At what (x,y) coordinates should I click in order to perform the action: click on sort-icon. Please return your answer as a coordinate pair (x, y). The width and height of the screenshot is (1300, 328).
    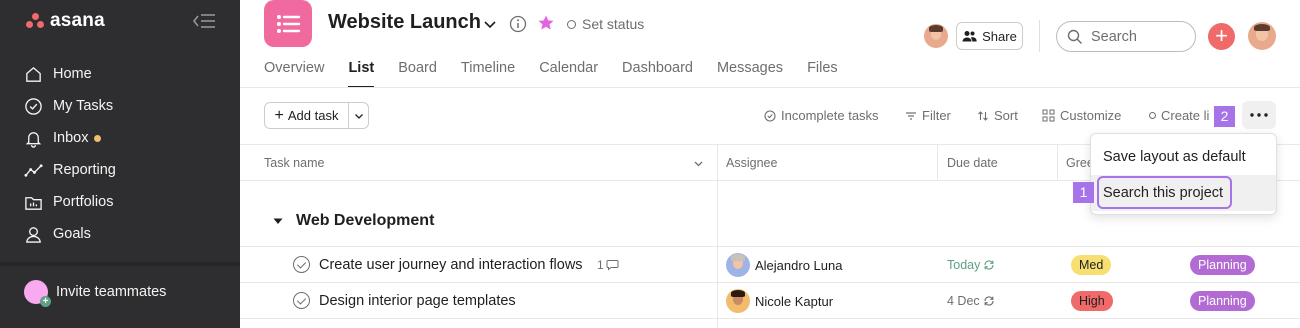
    Looking at the image, I should click on (983, 115).